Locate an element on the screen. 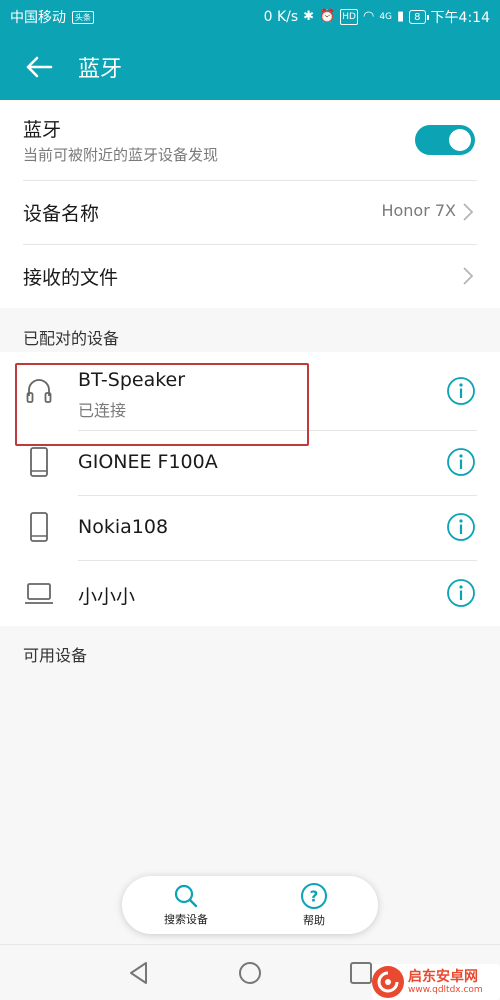 This screenshot has width=500, height=1000. battery-icon: 8 is located at coordinates (419, 17).